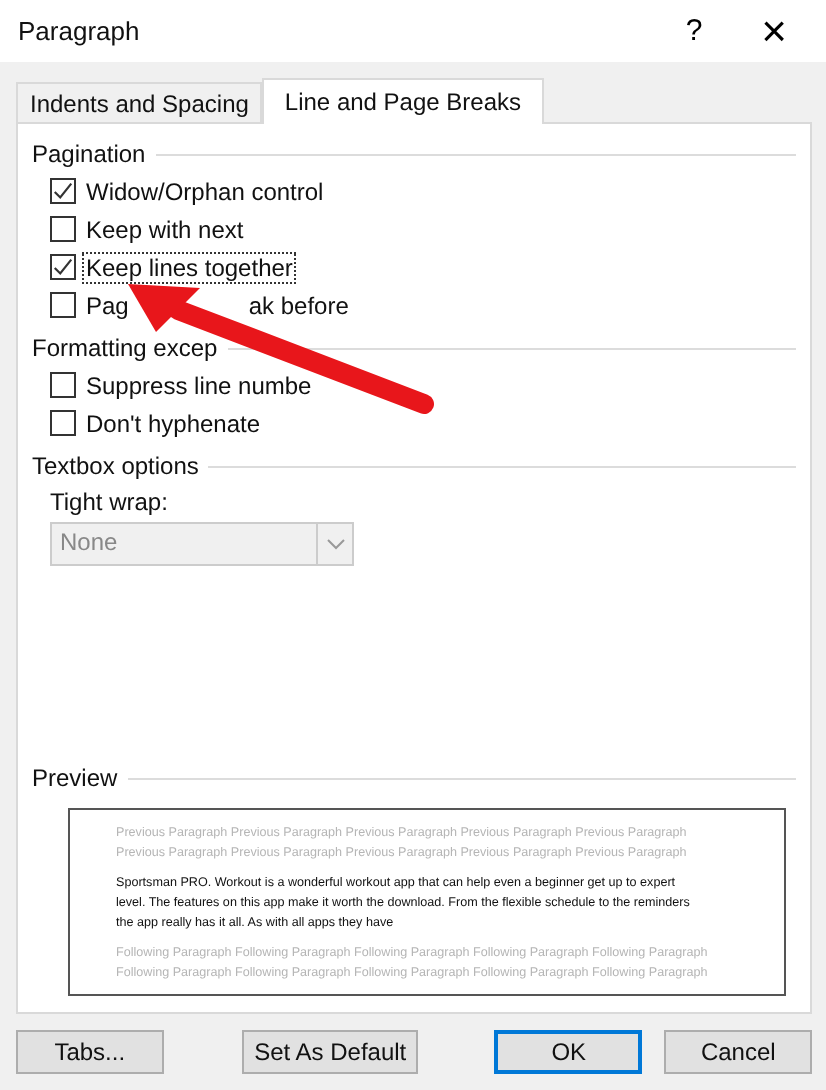  Describe the element at coordinates (115, 466) in the screenshot. I see `section-heading: Textbox options` at that location.